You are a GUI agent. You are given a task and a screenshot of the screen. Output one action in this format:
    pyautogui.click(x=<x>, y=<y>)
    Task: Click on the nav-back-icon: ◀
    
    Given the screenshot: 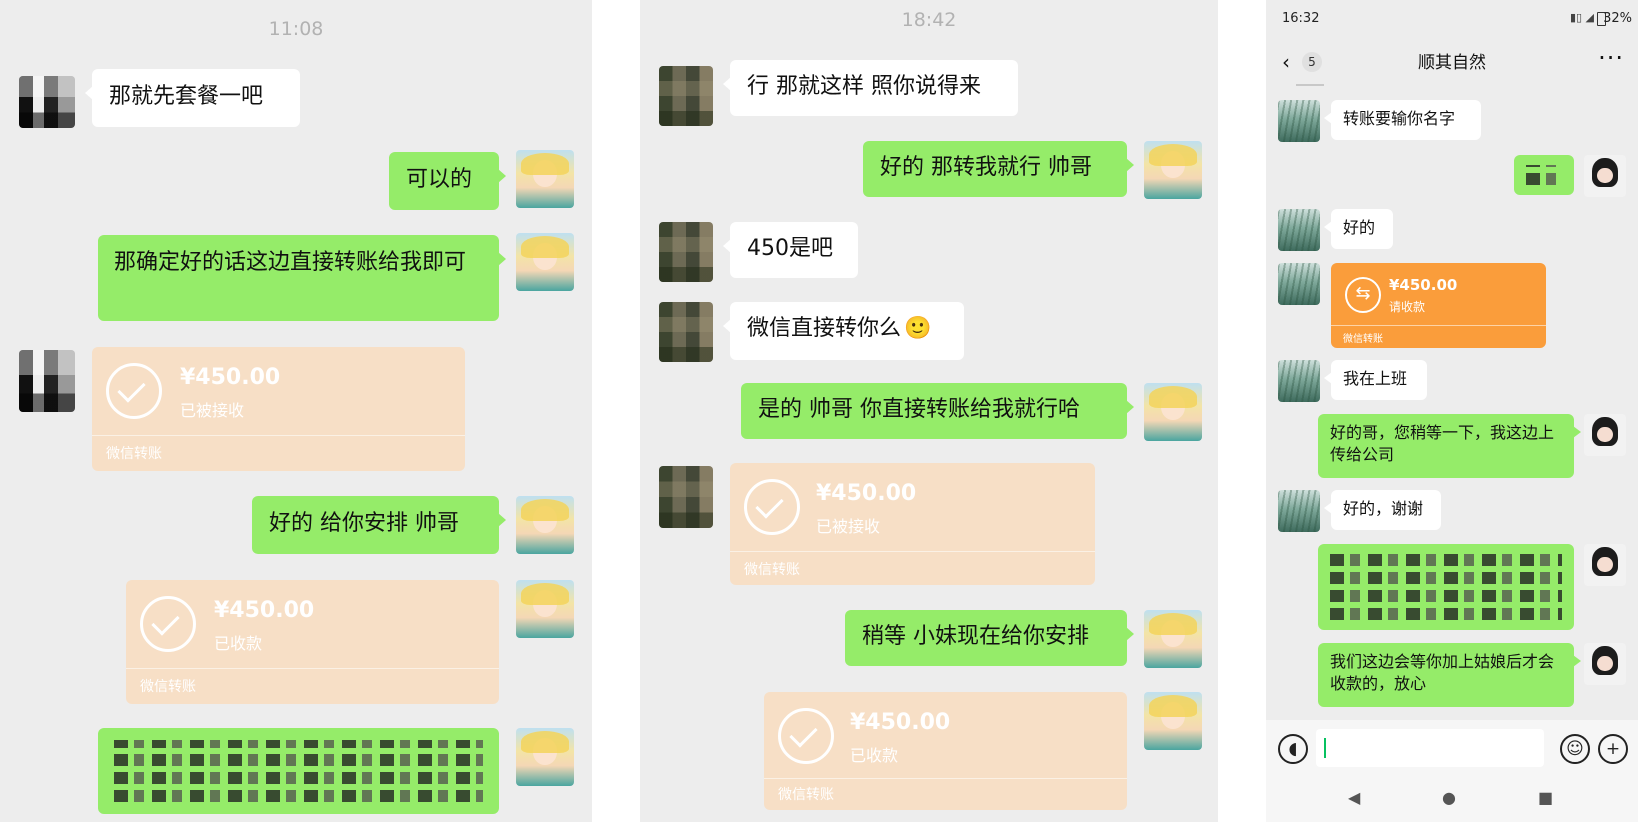 What is the action you would take?
    pyautogui.click(x=1354, y=797)
    